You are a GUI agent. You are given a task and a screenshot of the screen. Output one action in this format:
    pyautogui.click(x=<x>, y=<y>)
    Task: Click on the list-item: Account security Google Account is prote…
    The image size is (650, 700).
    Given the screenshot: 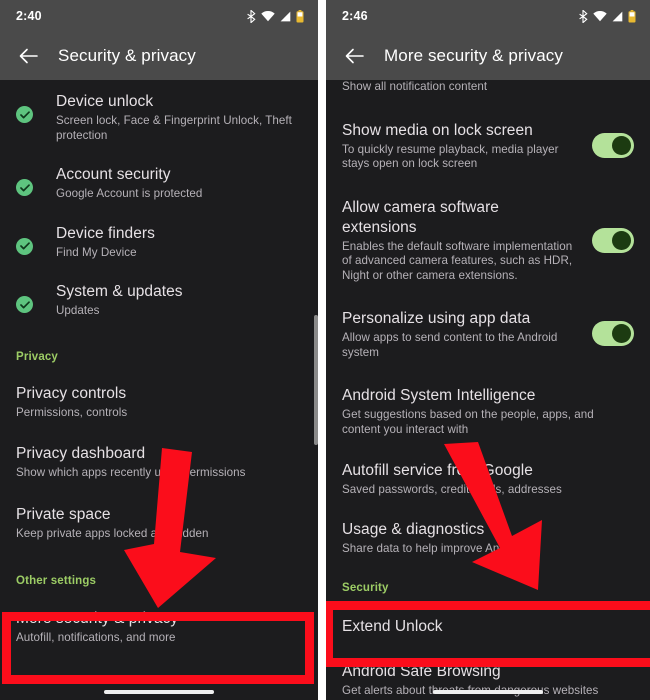 What is the action you would take?
    pyautogui.click(x=159, y=172)
    